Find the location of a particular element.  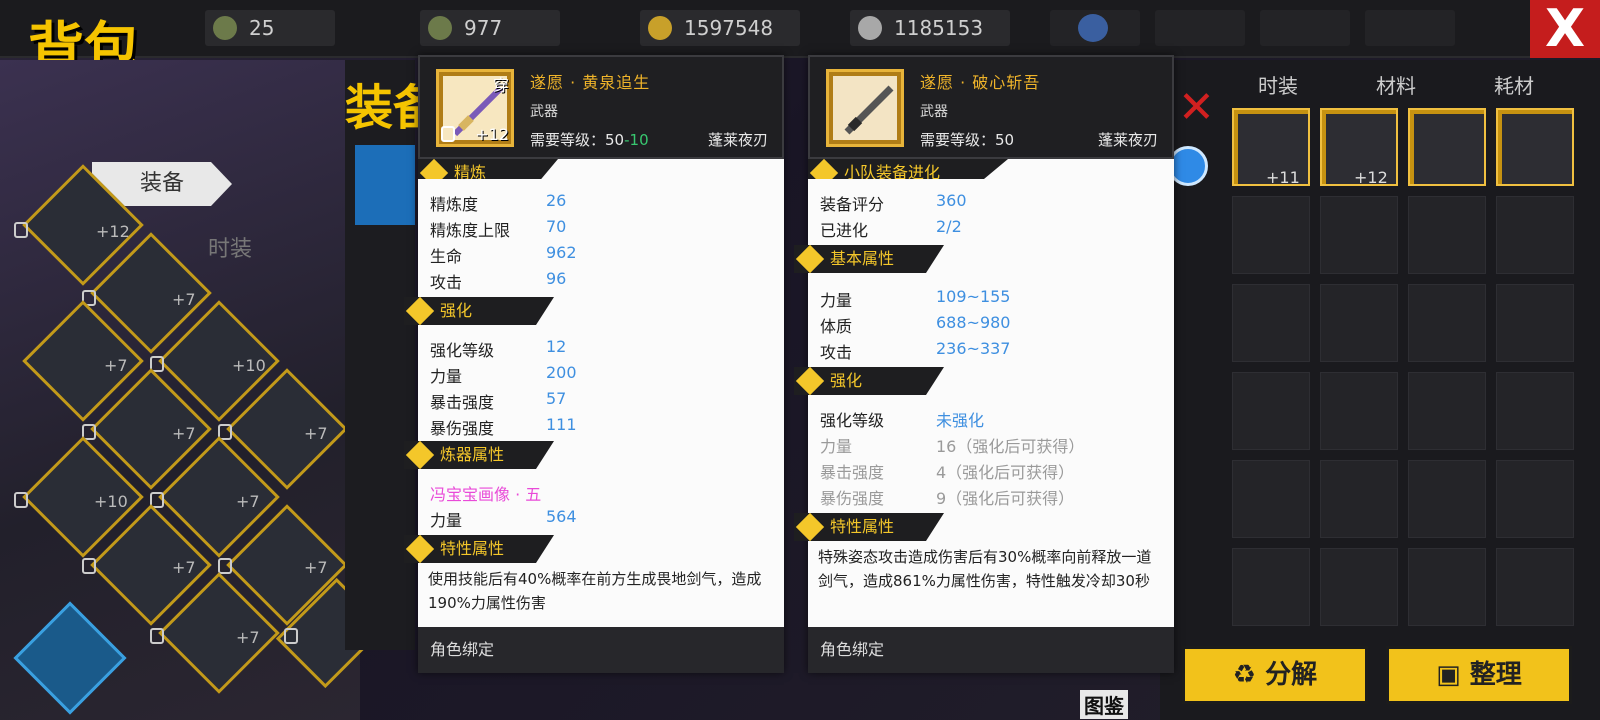

equipped-badge: 穿 is located at coordinates (500, 85).